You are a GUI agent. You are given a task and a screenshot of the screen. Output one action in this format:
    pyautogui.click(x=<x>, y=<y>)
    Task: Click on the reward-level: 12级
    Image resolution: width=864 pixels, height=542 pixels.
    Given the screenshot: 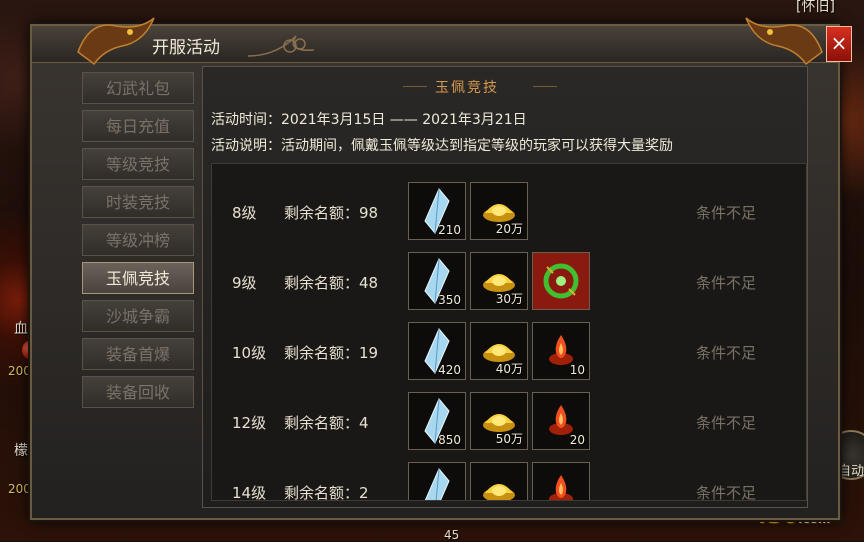 What is the action you would take?
    pyautogui.click(x=249, y=423)
    